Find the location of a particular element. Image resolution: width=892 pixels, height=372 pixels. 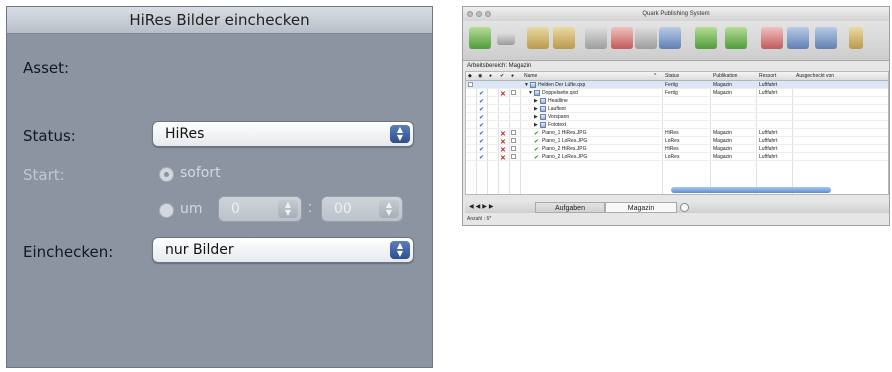

upload-icon is located at coordinates (826, 38).